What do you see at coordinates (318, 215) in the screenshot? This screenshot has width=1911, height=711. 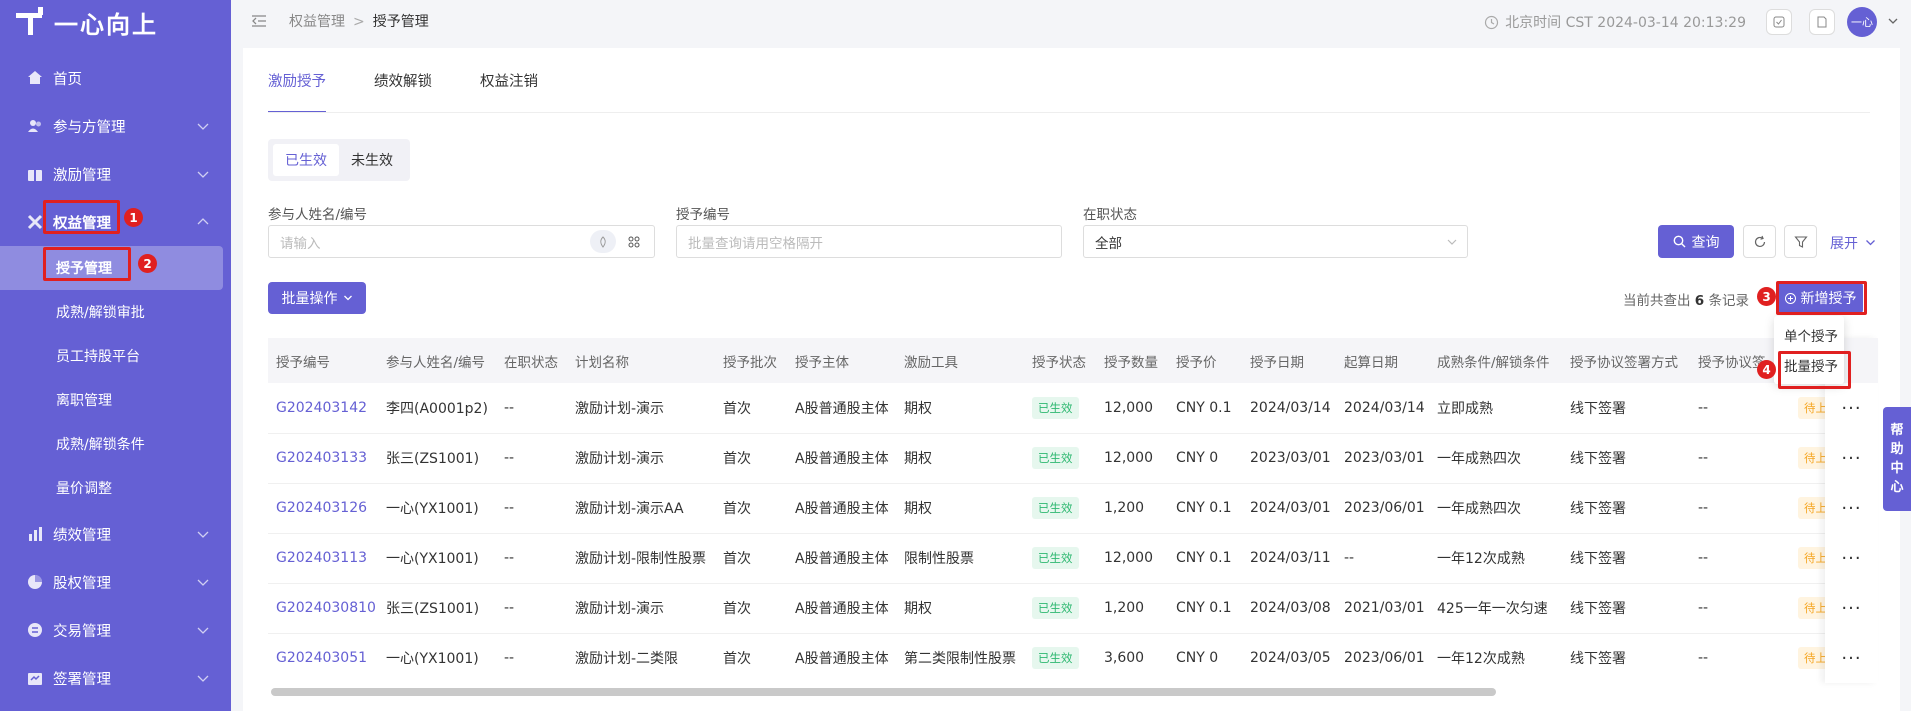 I see `participant-label: 参与人姓名/编号` at bounding box center [318, 215].